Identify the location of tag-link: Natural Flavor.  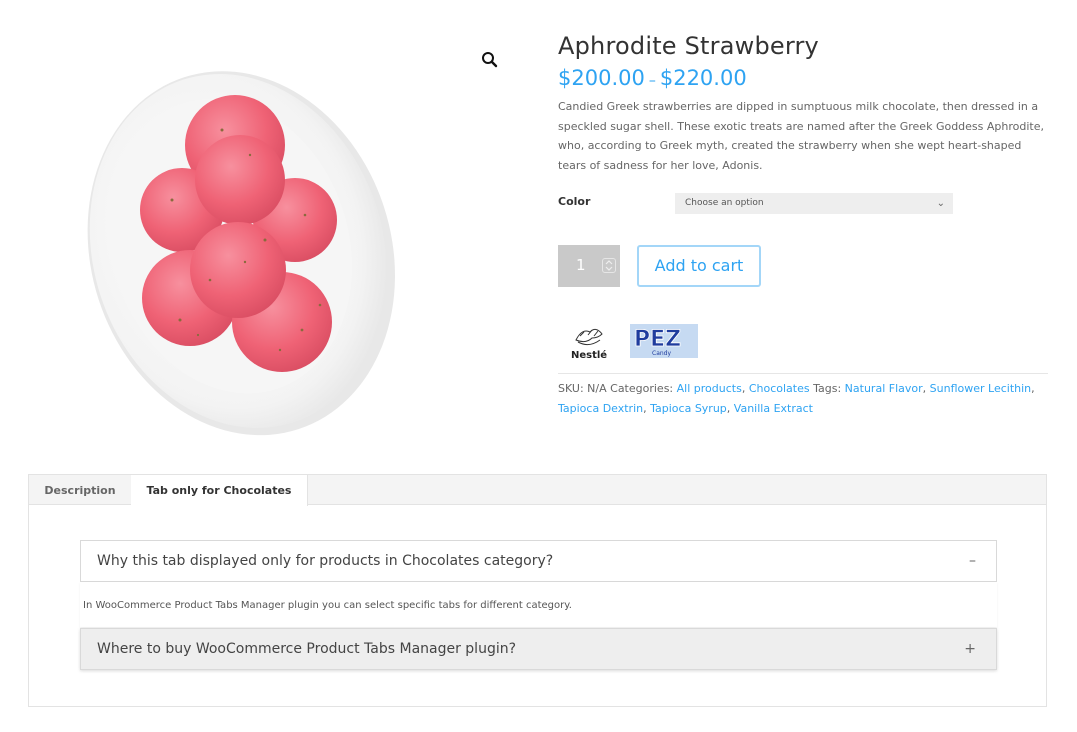
(884, 388).